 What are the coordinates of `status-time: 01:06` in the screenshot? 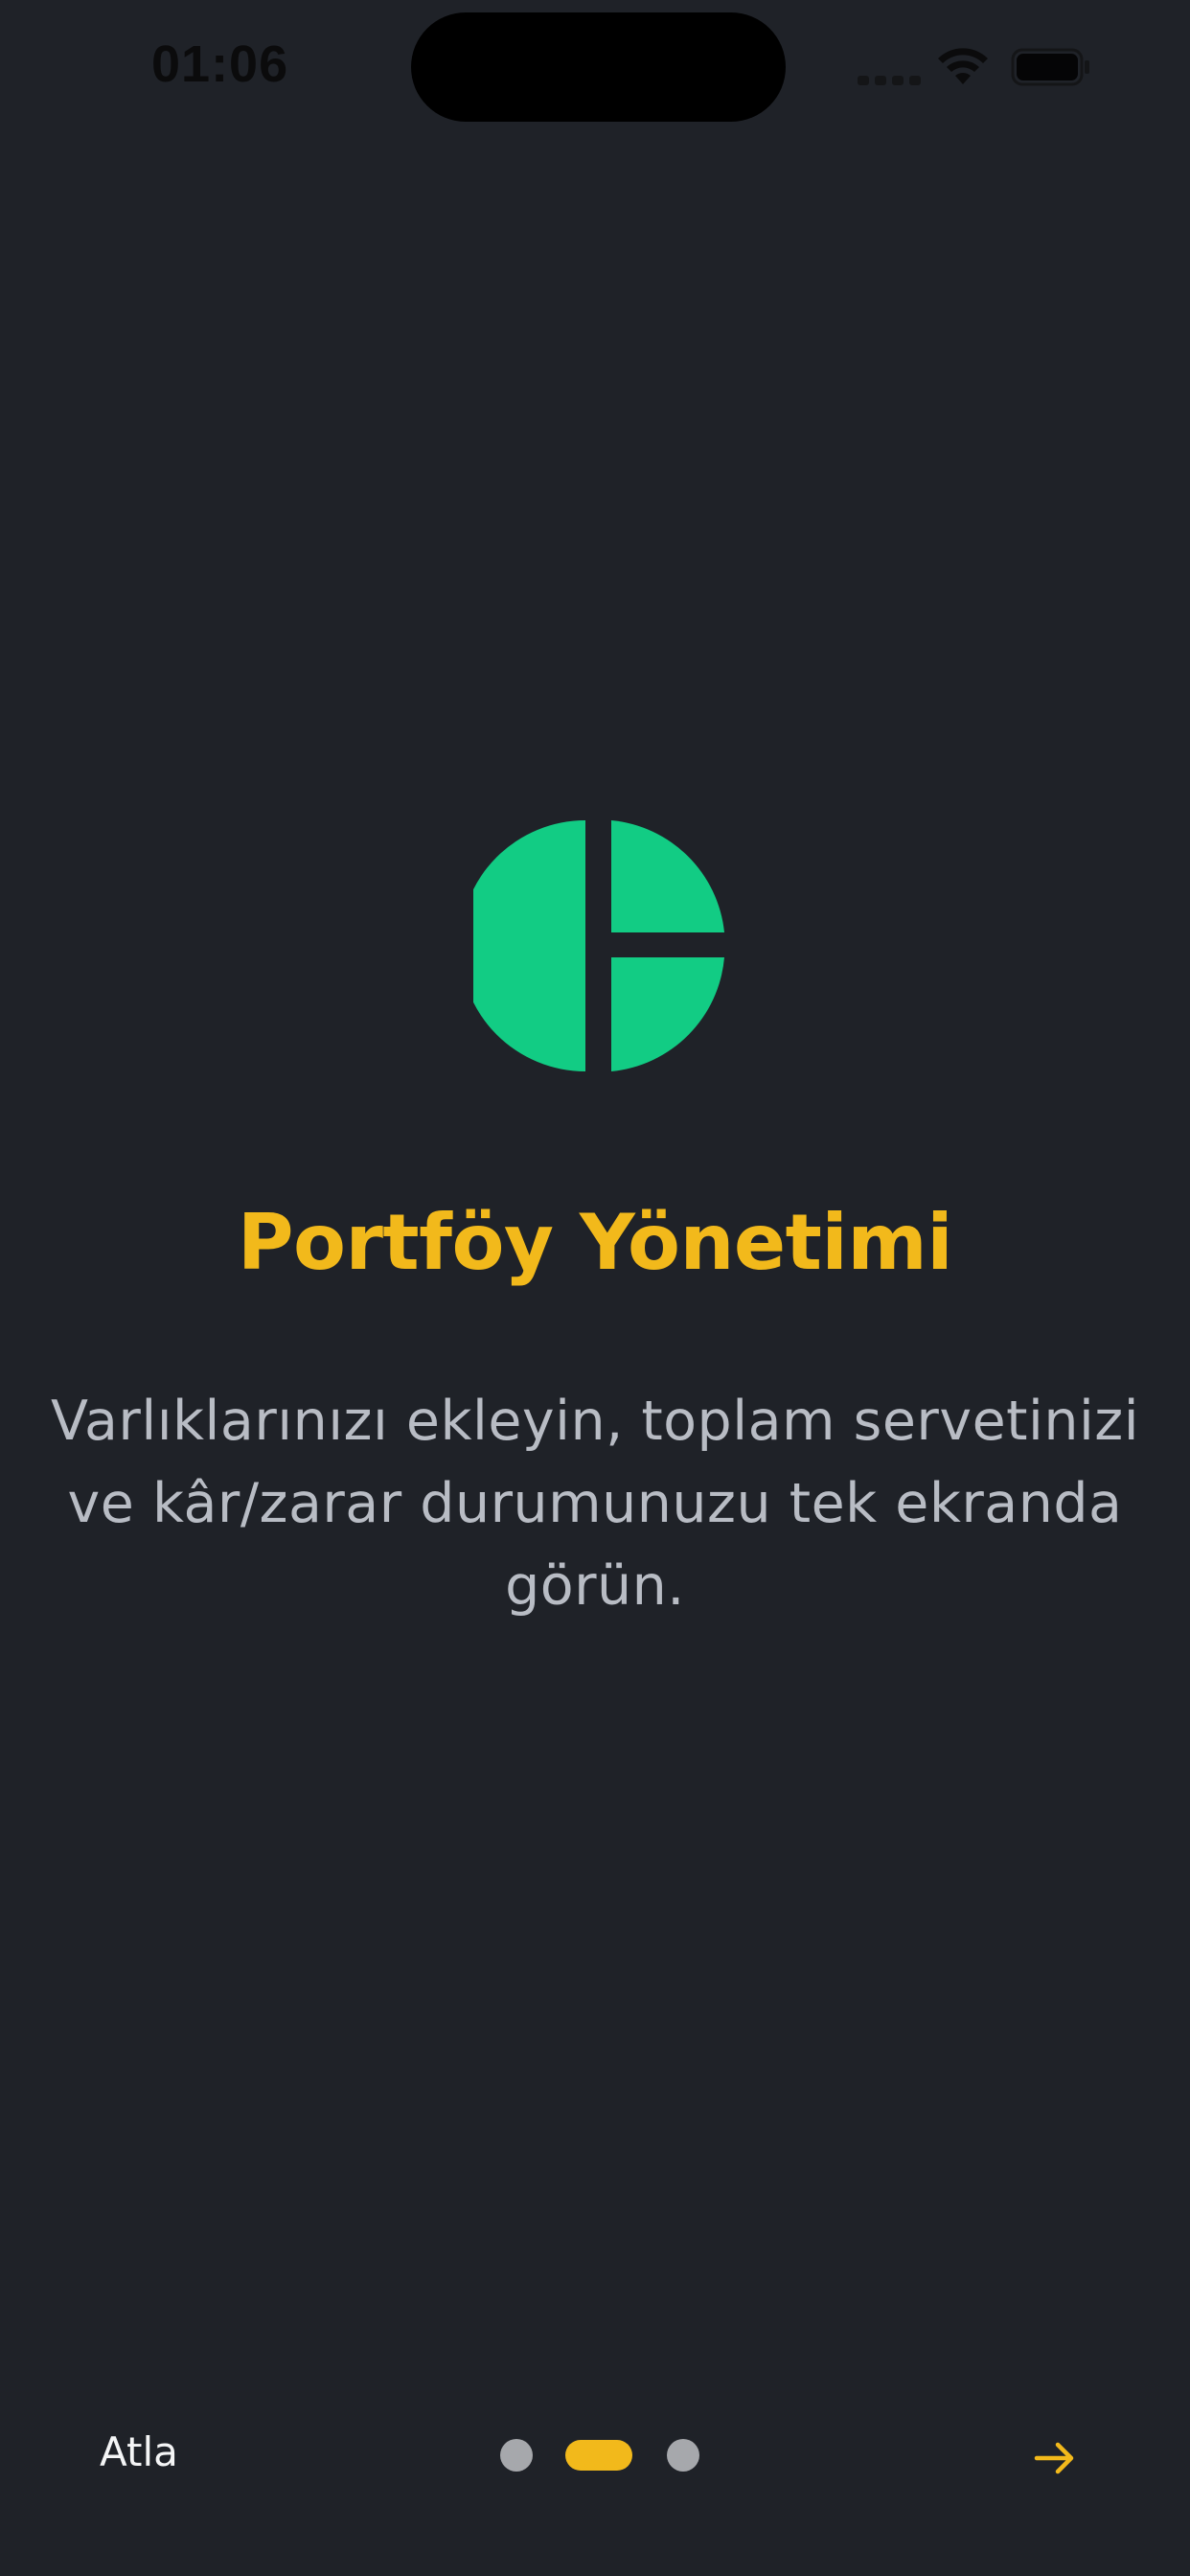 It's located at (220, 64).